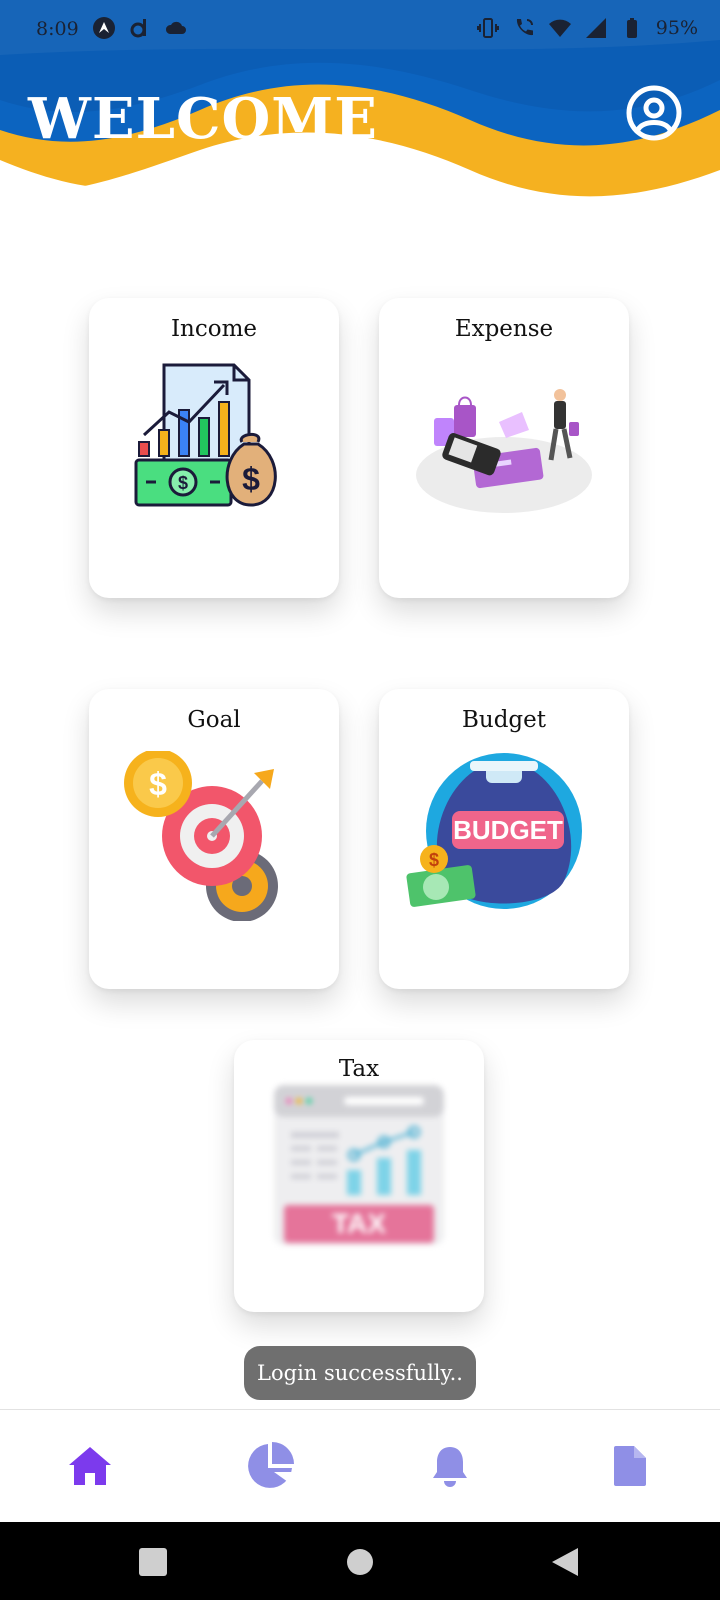  I want to click on goal-card: Goal $, so click(214, 839).